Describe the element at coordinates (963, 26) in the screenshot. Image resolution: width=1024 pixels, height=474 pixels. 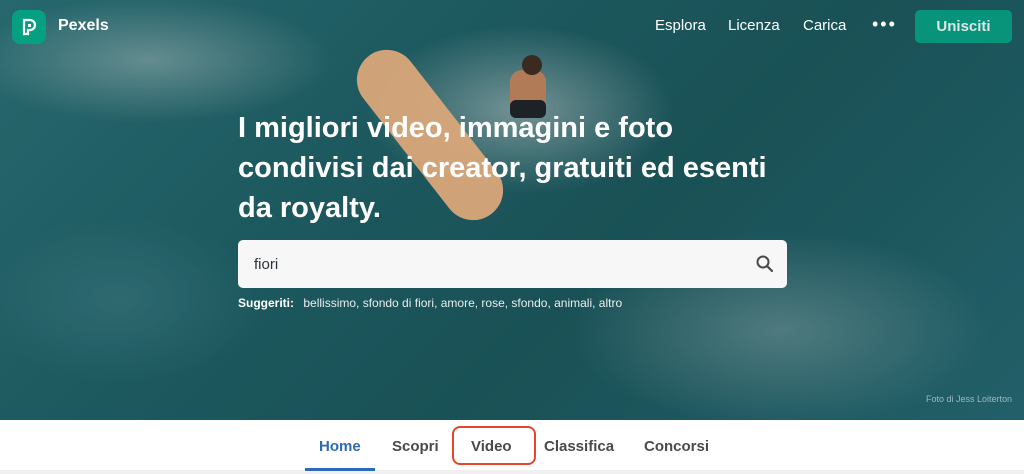
I see `join-button: Unisciti` at that location.